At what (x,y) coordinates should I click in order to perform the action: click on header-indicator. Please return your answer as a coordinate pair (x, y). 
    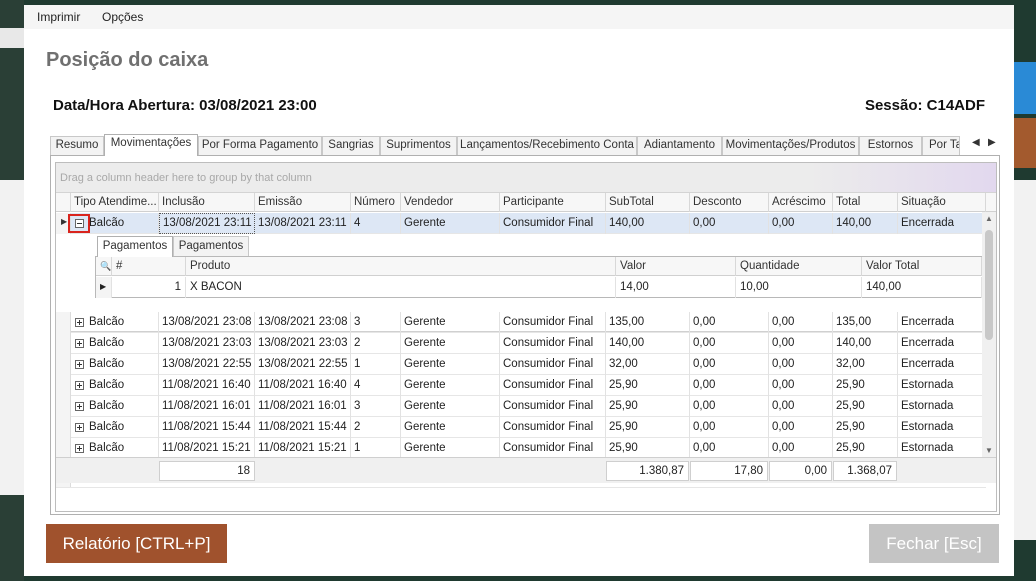
    Looking at the image, I should click on (63, 202).